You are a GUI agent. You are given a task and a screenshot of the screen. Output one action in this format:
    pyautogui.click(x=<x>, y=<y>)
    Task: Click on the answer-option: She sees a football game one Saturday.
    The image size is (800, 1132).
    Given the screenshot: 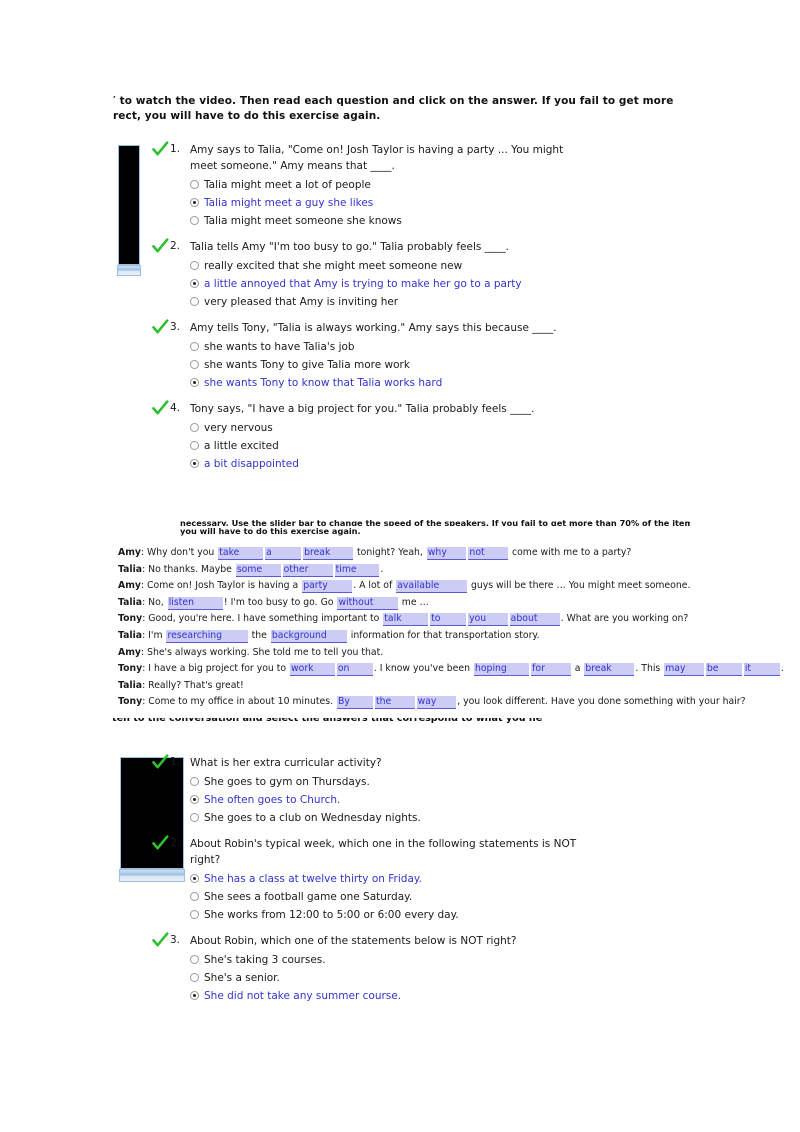 What is the action you would take?
    pyautogui.click(x=406, y=897)
    